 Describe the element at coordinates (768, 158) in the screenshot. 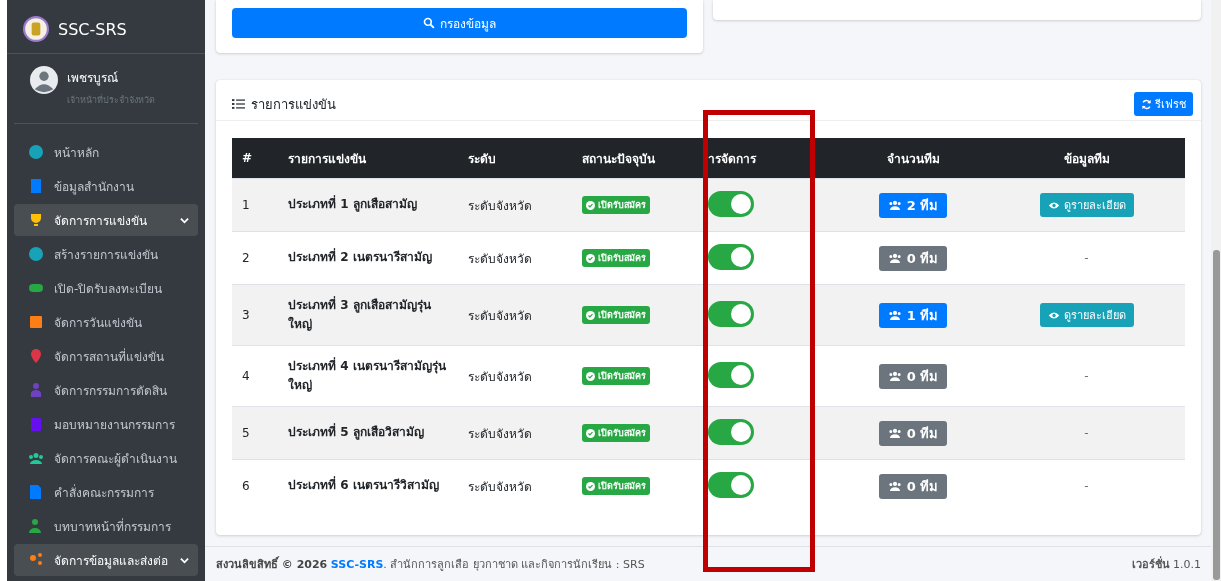

I see `column-header: ารจัดการ` at that location.